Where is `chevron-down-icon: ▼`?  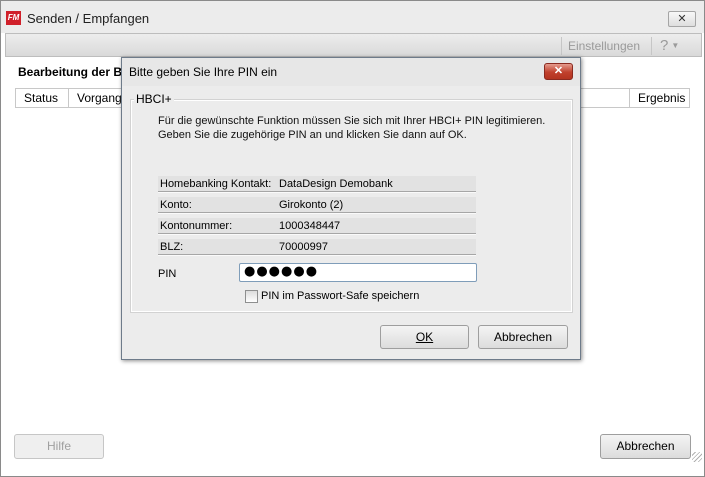 chevron-down-icon: ▼ is located at coordinates (675, 46).